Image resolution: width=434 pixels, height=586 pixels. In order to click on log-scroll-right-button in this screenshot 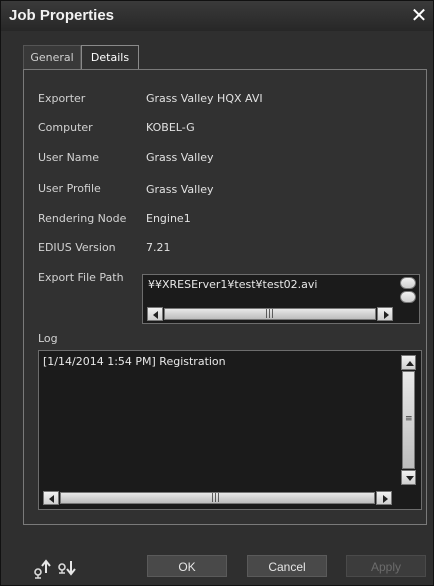, I will do `click(384, 498)`.